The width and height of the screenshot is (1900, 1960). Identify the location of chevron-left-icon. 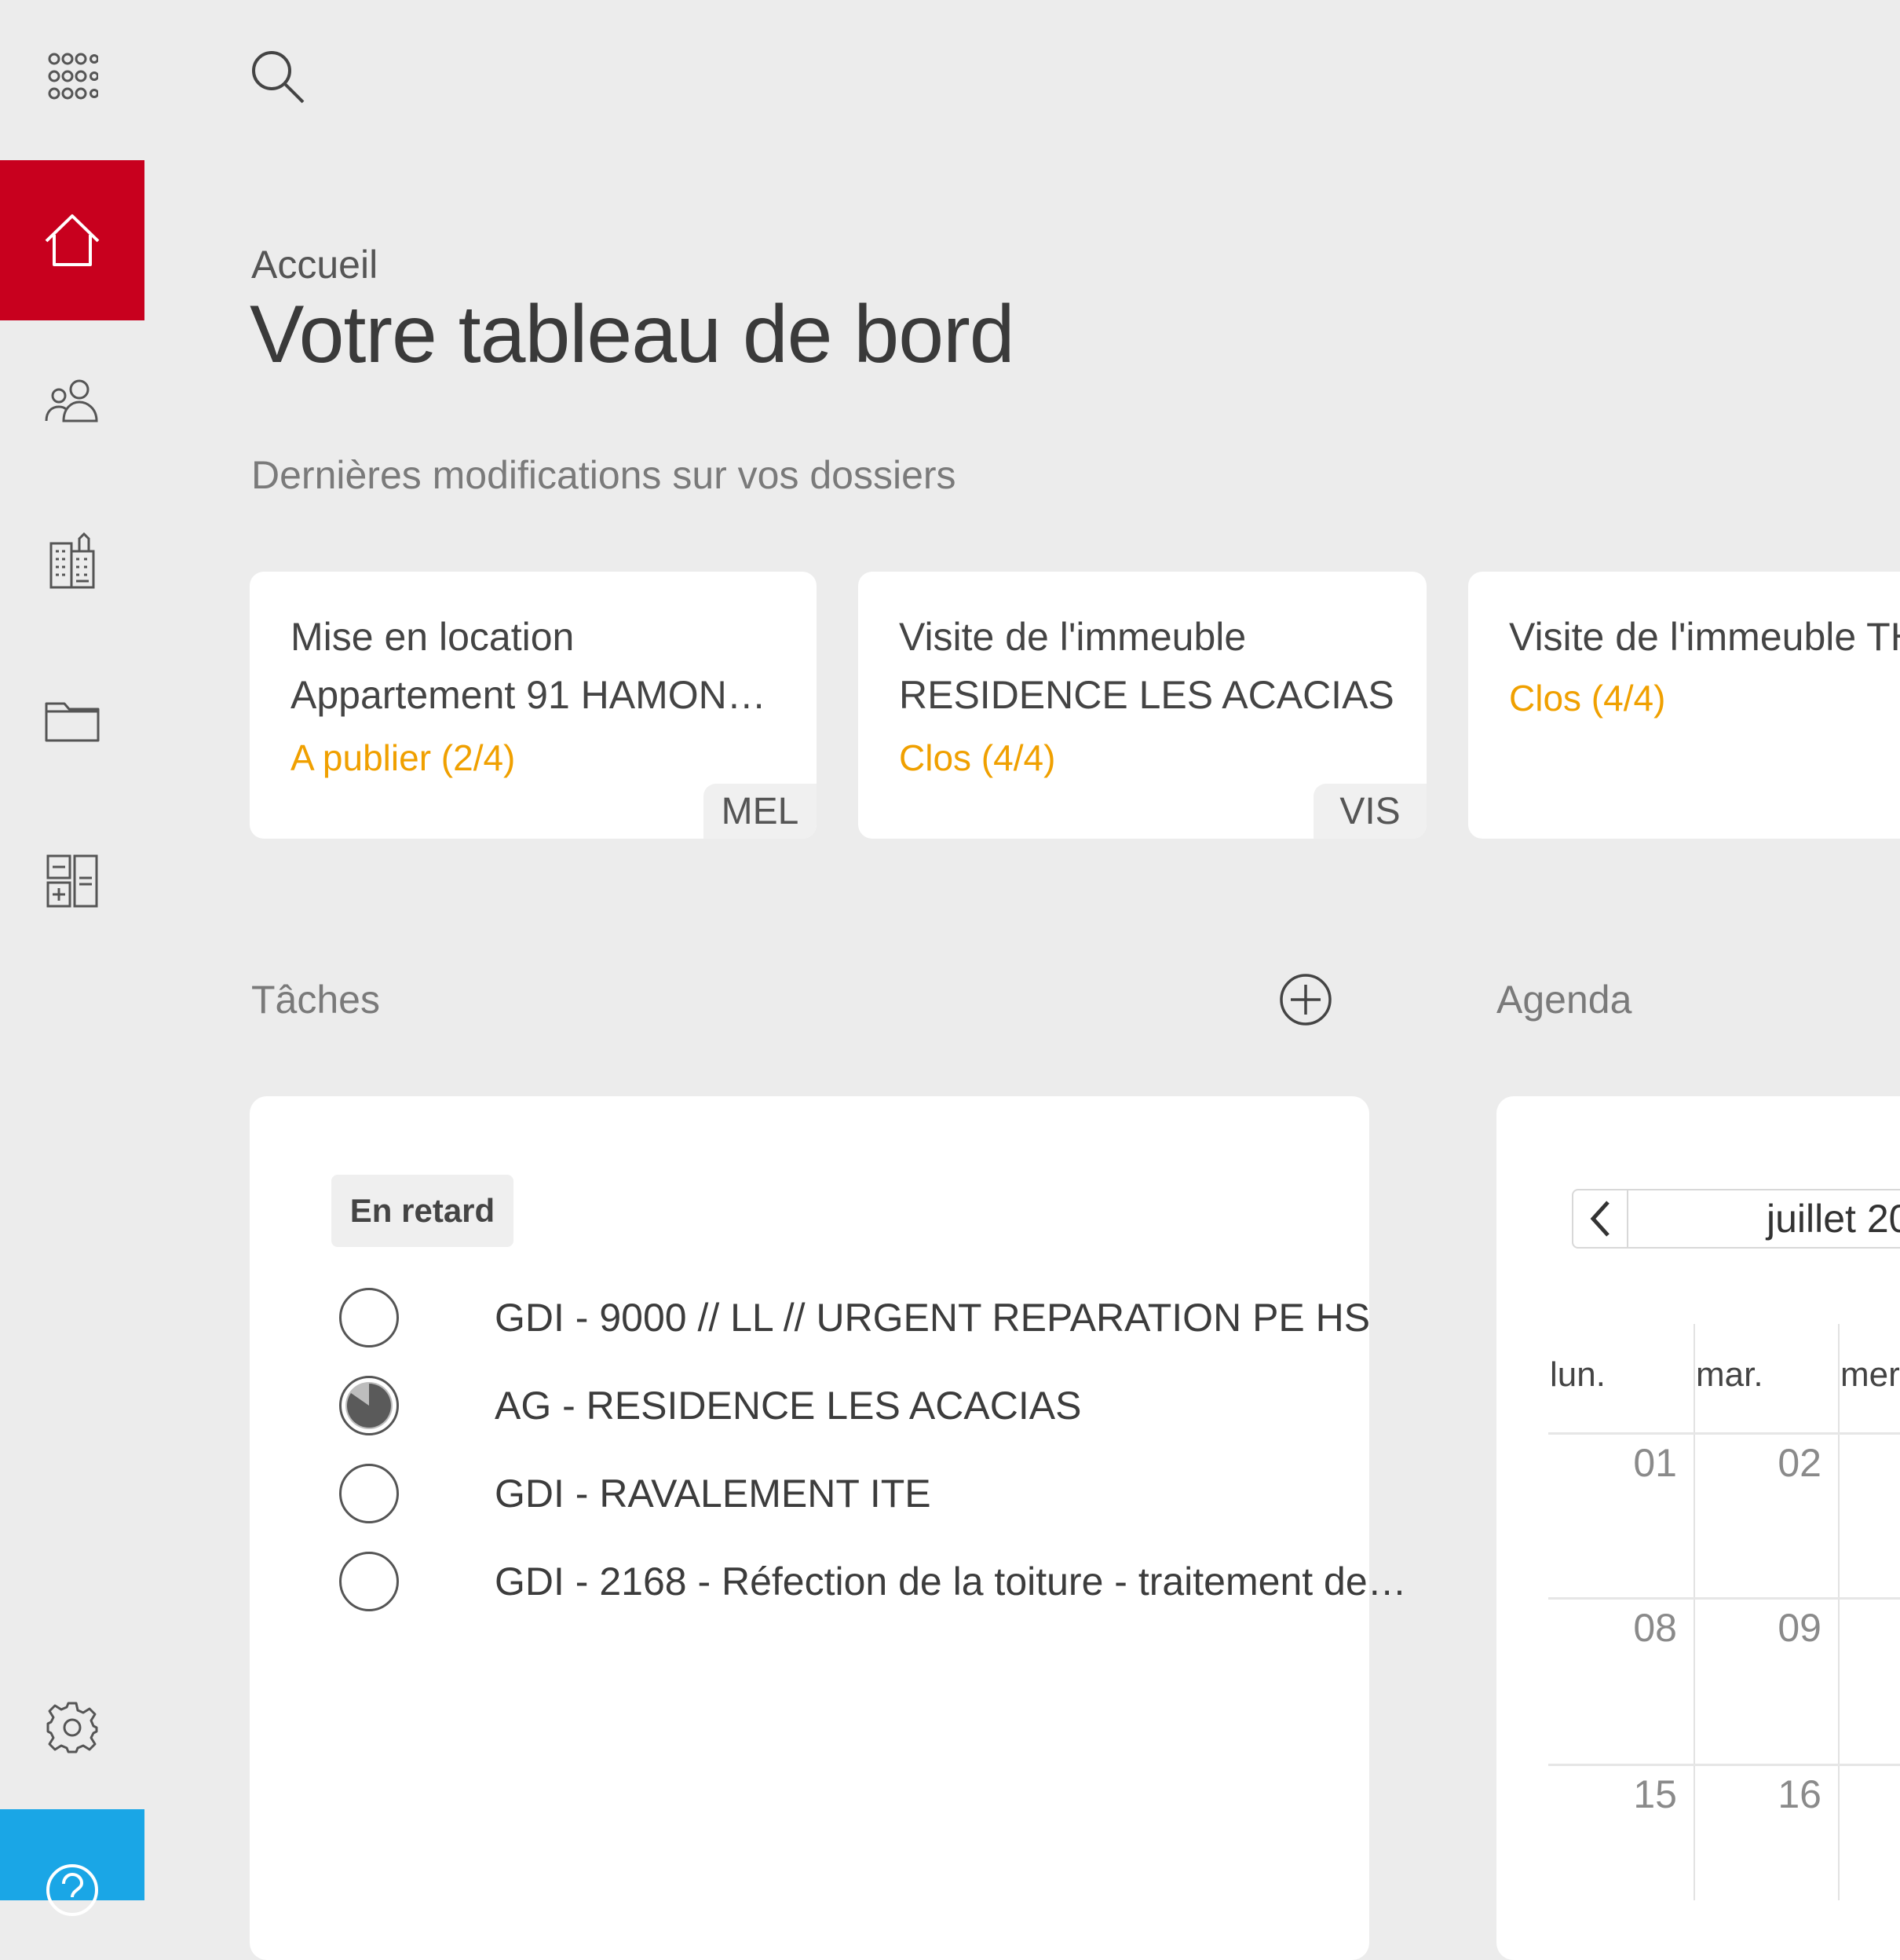
(1600, 1219).